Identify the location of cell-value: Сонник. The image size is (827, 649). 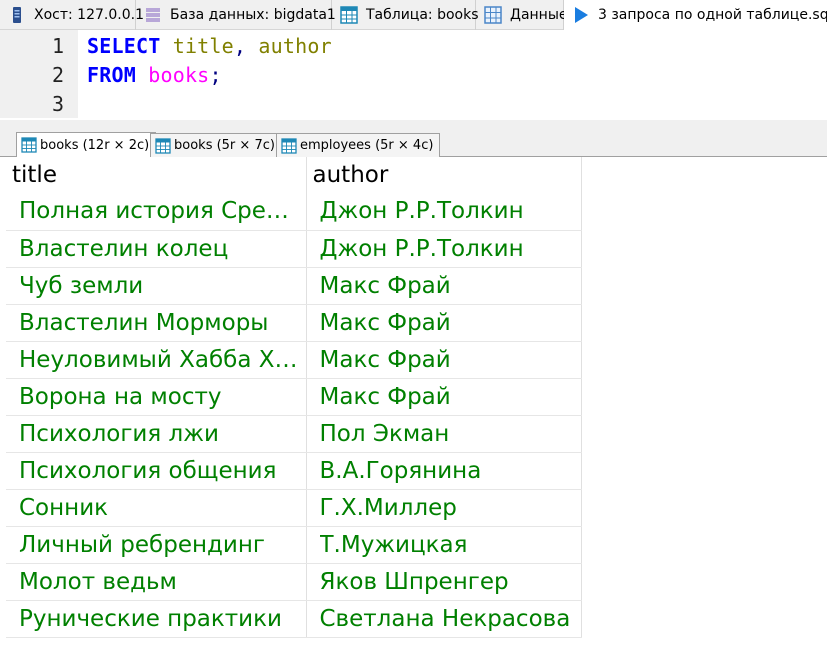
(64, 507).